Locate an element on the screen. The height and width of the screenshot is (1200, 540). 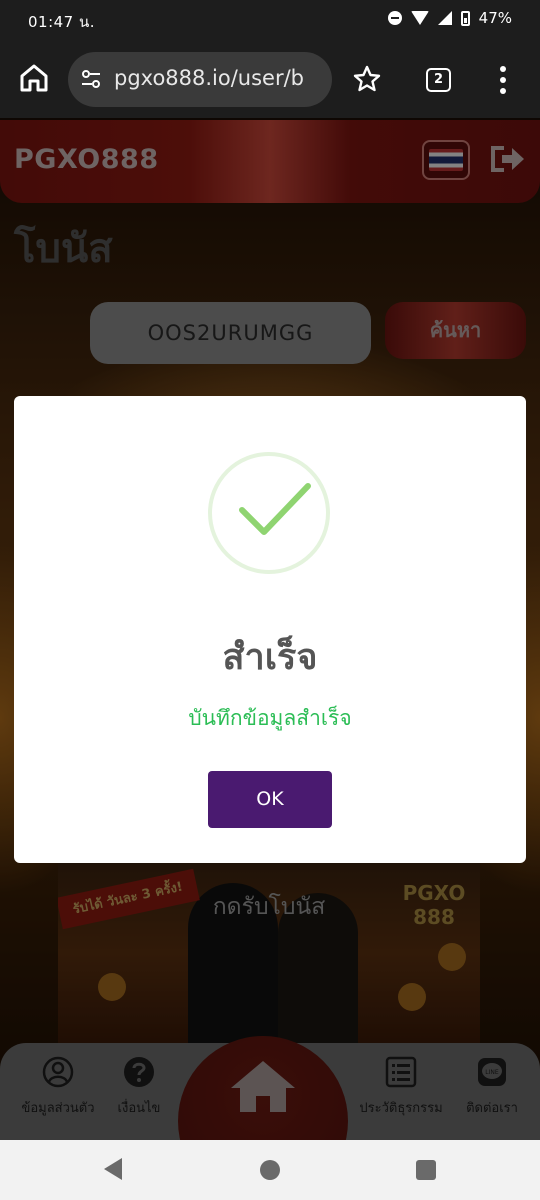
status-time: 01:47 น. is located at coordinates (62, 22).